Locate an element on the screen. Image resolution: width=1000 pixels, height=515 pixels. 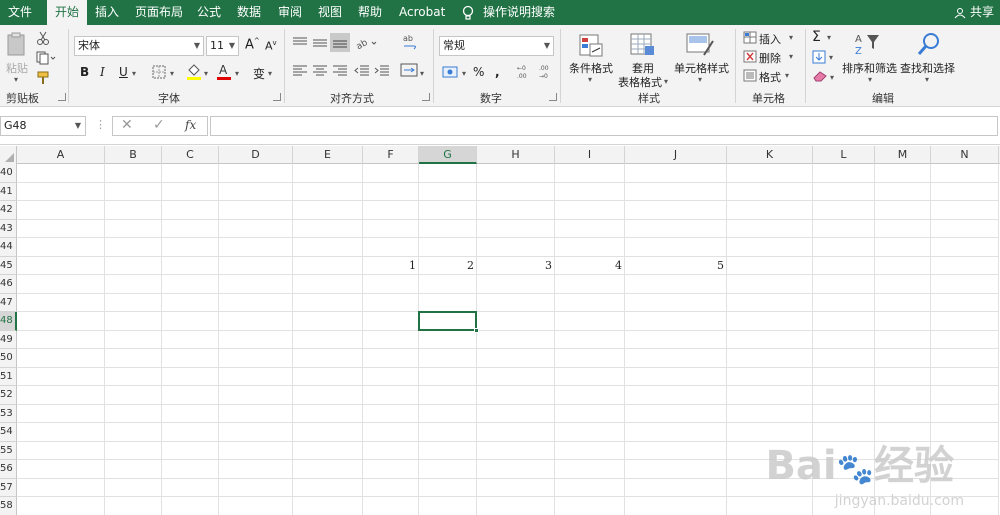
column-header-m: M is located at coordinates (903, 155).